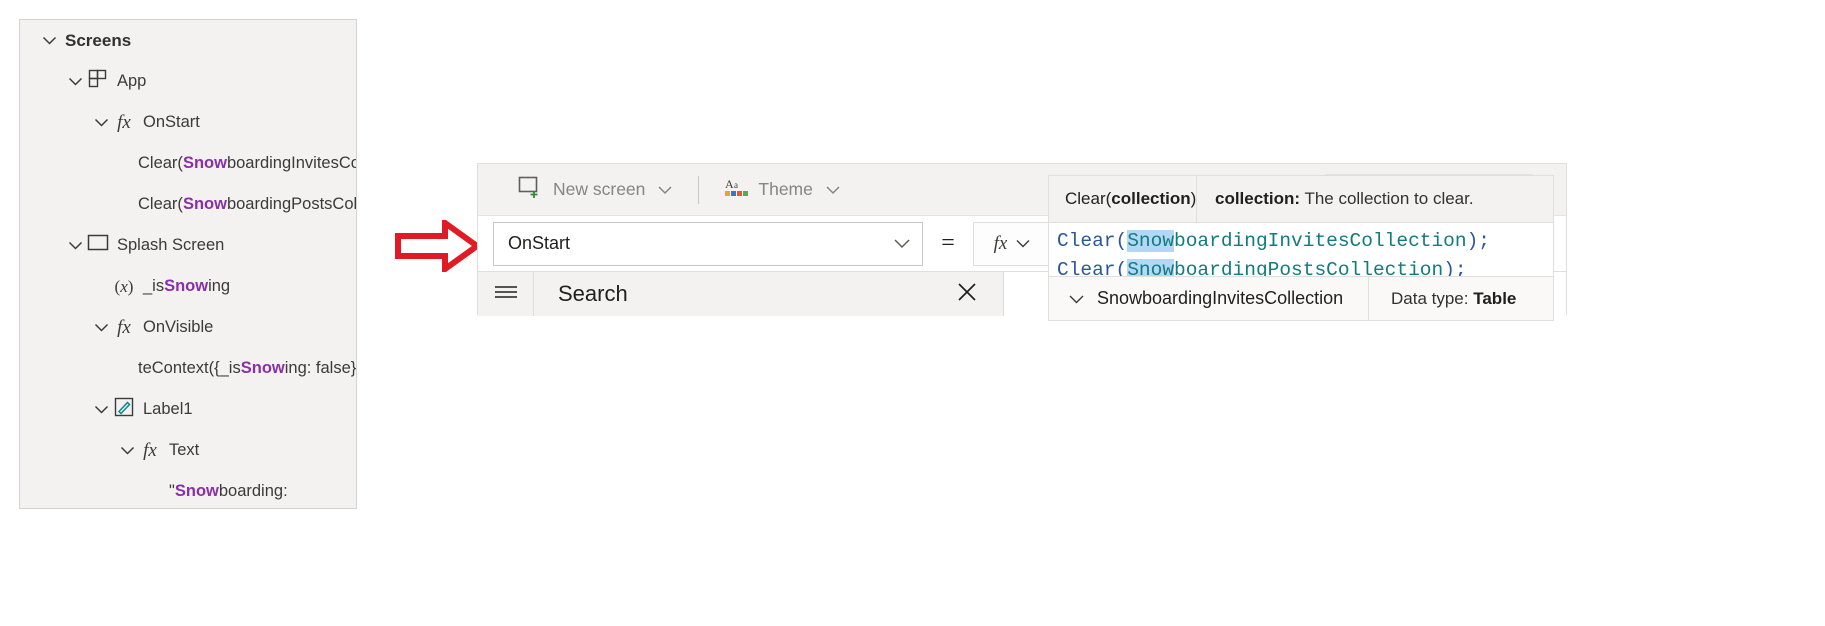 The image size is (1825, 626). I want to click on signature-prefix: Clear(, so click(1088, 198).